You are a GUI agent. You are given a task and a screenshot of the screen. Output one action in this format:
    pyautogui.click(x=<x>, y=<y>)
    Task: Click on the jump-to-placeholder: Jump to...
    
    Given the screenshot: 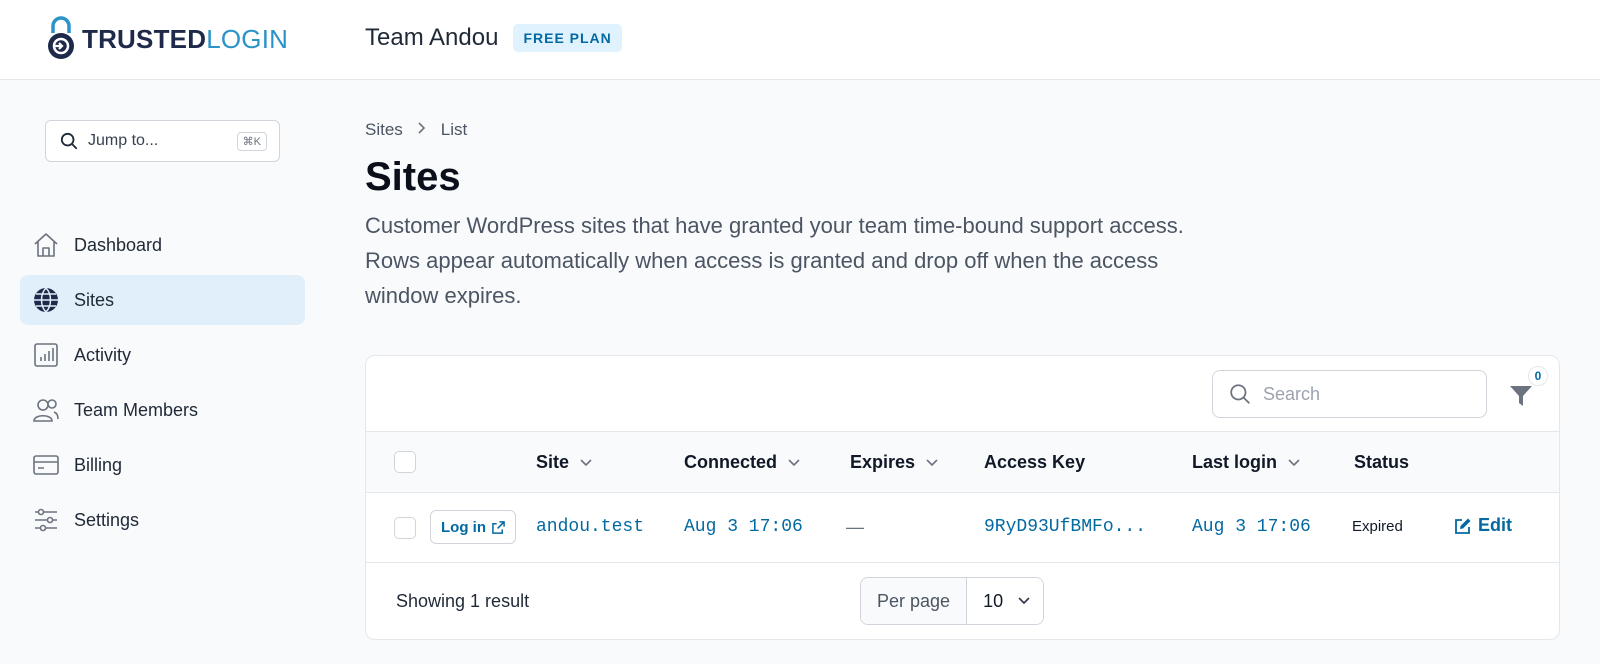 What is the action you would take?
    pyautogui.click(x=123, y=140)
    